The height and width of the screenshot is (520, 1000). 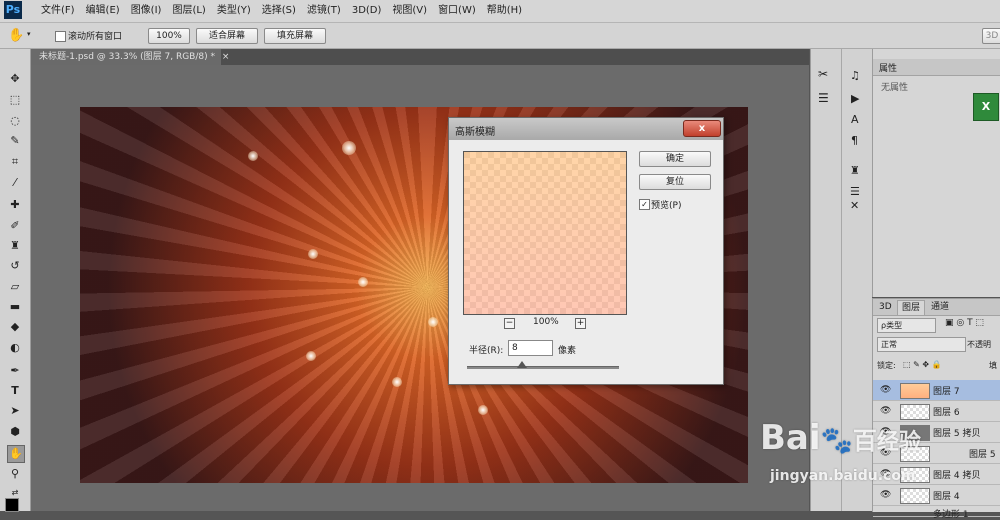 I want to click on close-icon: ×, so click(x=226, y=57).